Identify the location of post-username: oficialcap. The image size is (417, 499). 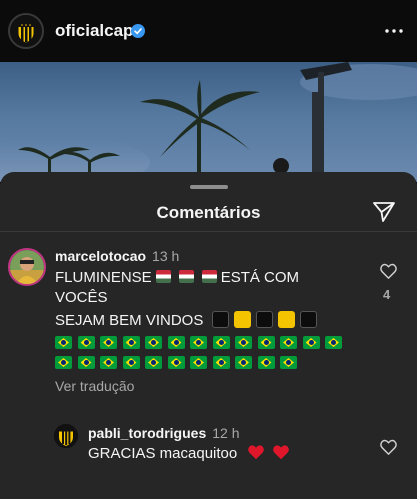
(94, 31).